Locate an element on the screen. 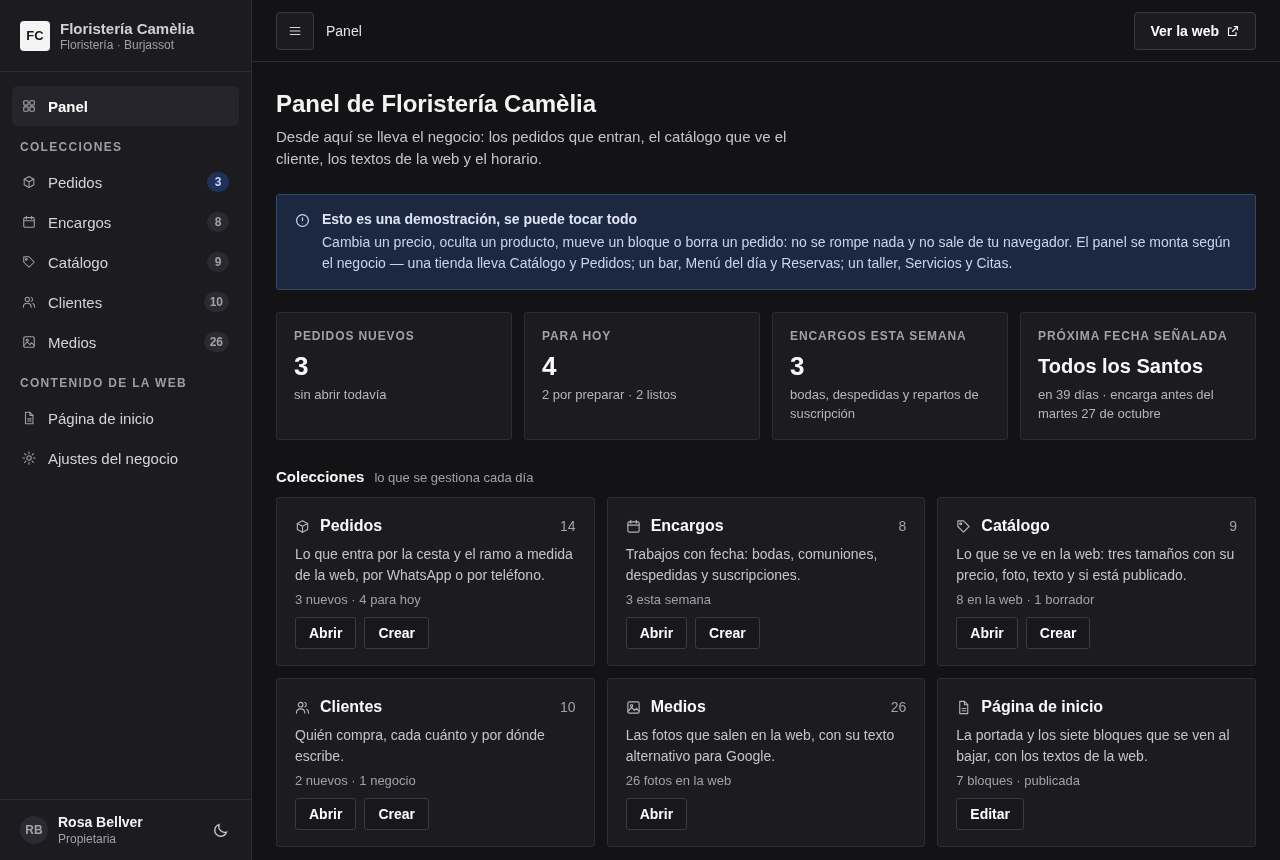 This screenshot has height=860, width=1280. user-name: Rosa Bellver is located at coordinates (101, 822).